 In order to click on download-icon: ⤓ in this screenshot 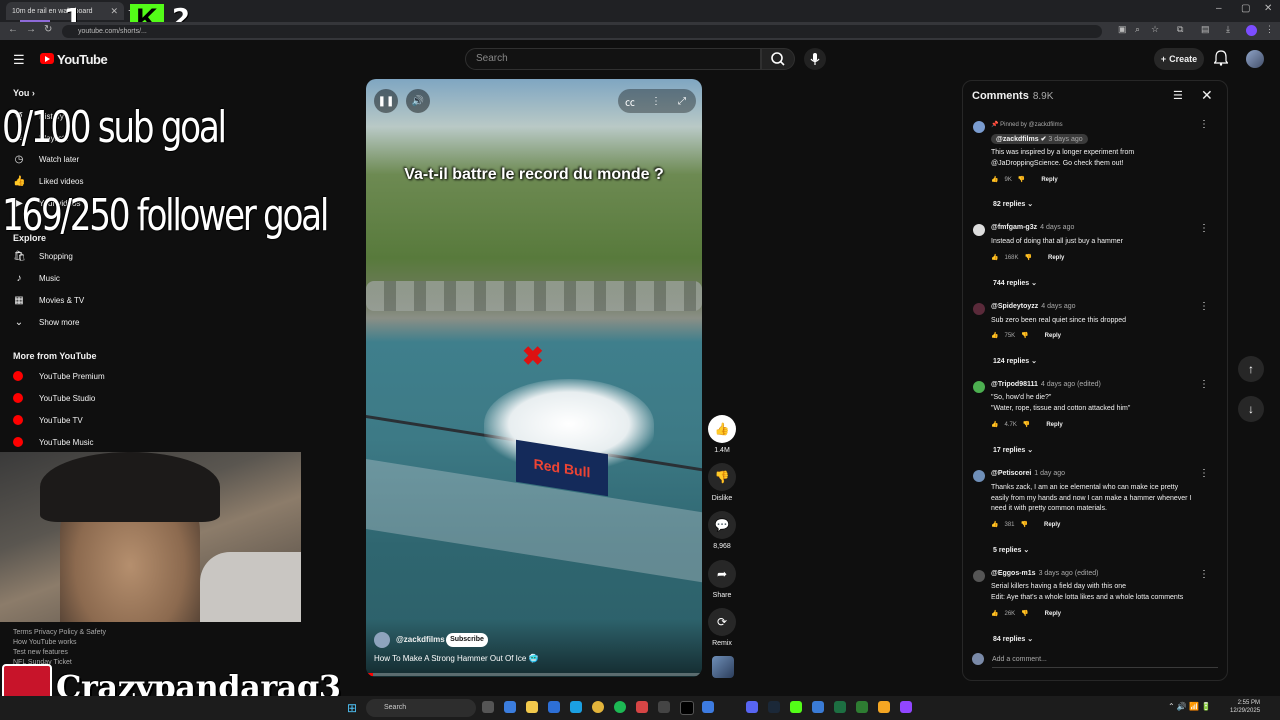, I will do `click(1228, 29)`.